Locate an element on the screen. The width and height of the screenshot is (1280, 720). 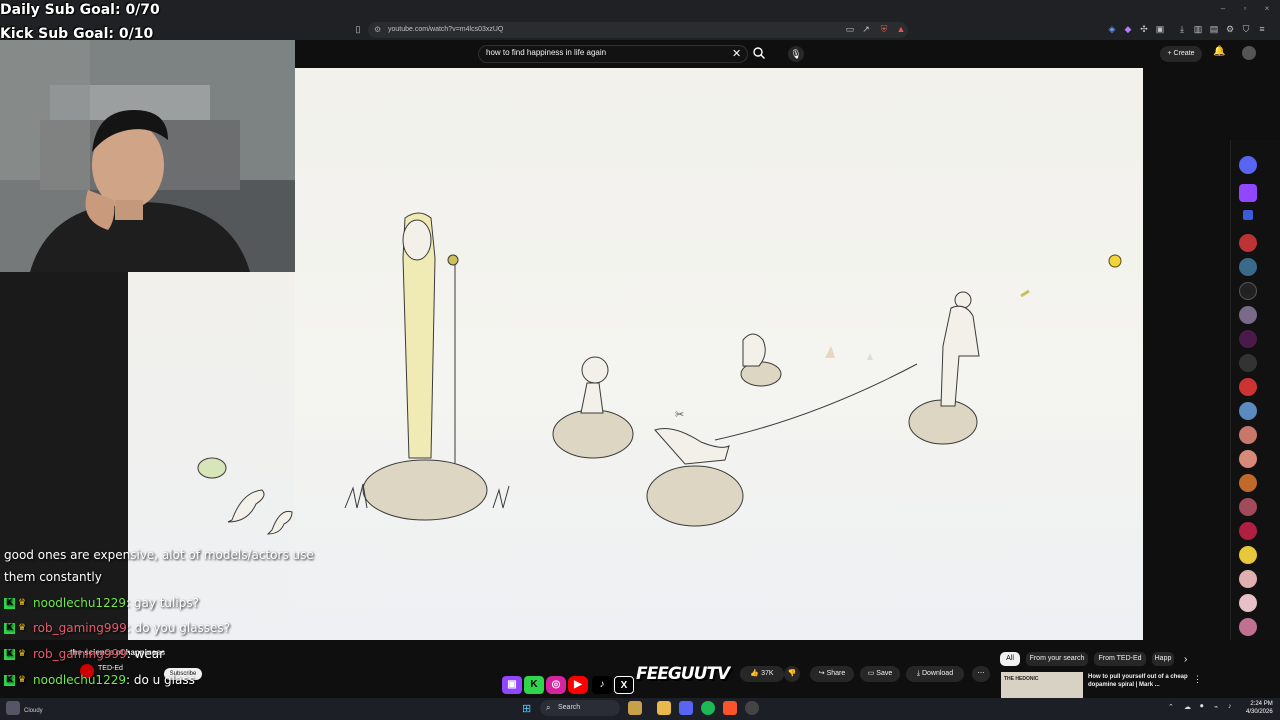
shield-icon: ⛉ is located at coordinates (1246, 29).